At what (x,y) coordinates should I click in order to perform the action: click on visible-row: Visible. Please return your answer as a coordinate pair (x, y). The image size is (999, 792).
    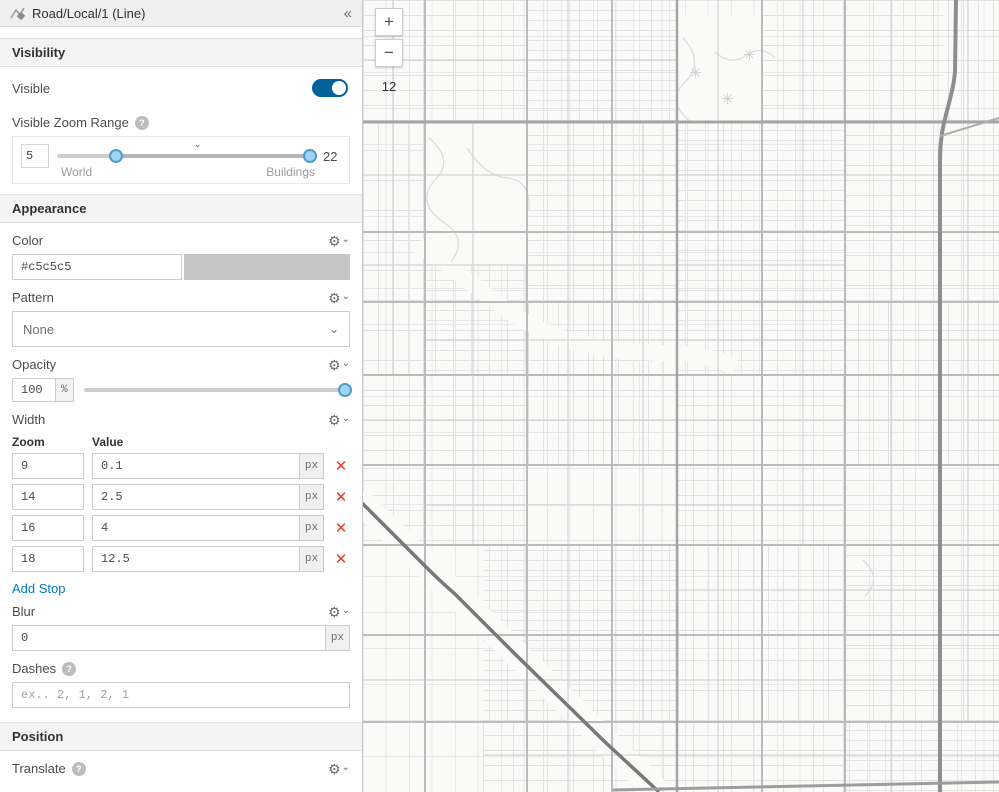
    Looking at the image, I should click on (181, 86).